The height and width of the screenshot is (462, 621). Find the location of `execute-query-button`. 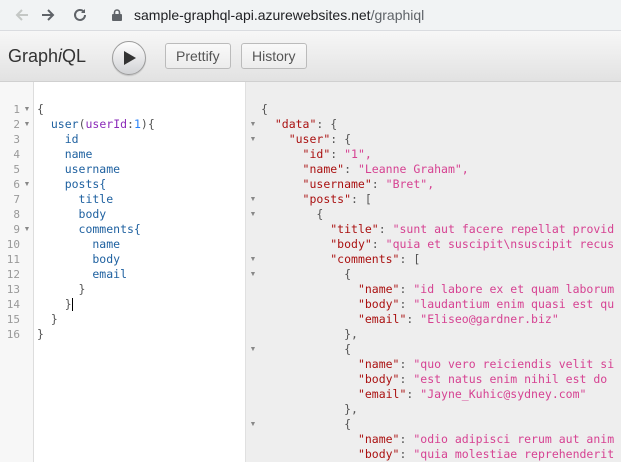

execute-query-button is located at coordinates (129, 58).